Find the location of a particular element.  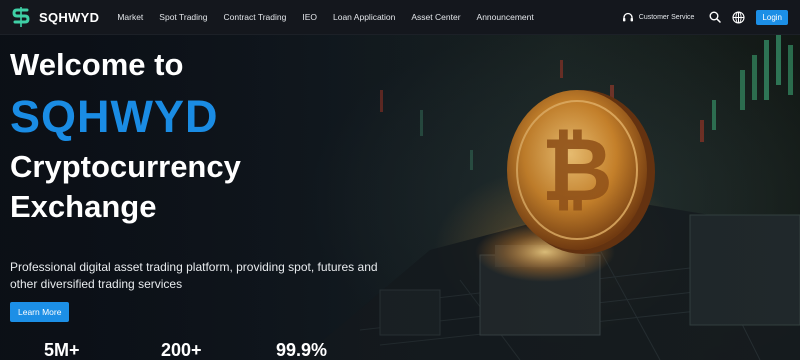

headline-brand: SQHWYD is located at coordinates (114, 116).